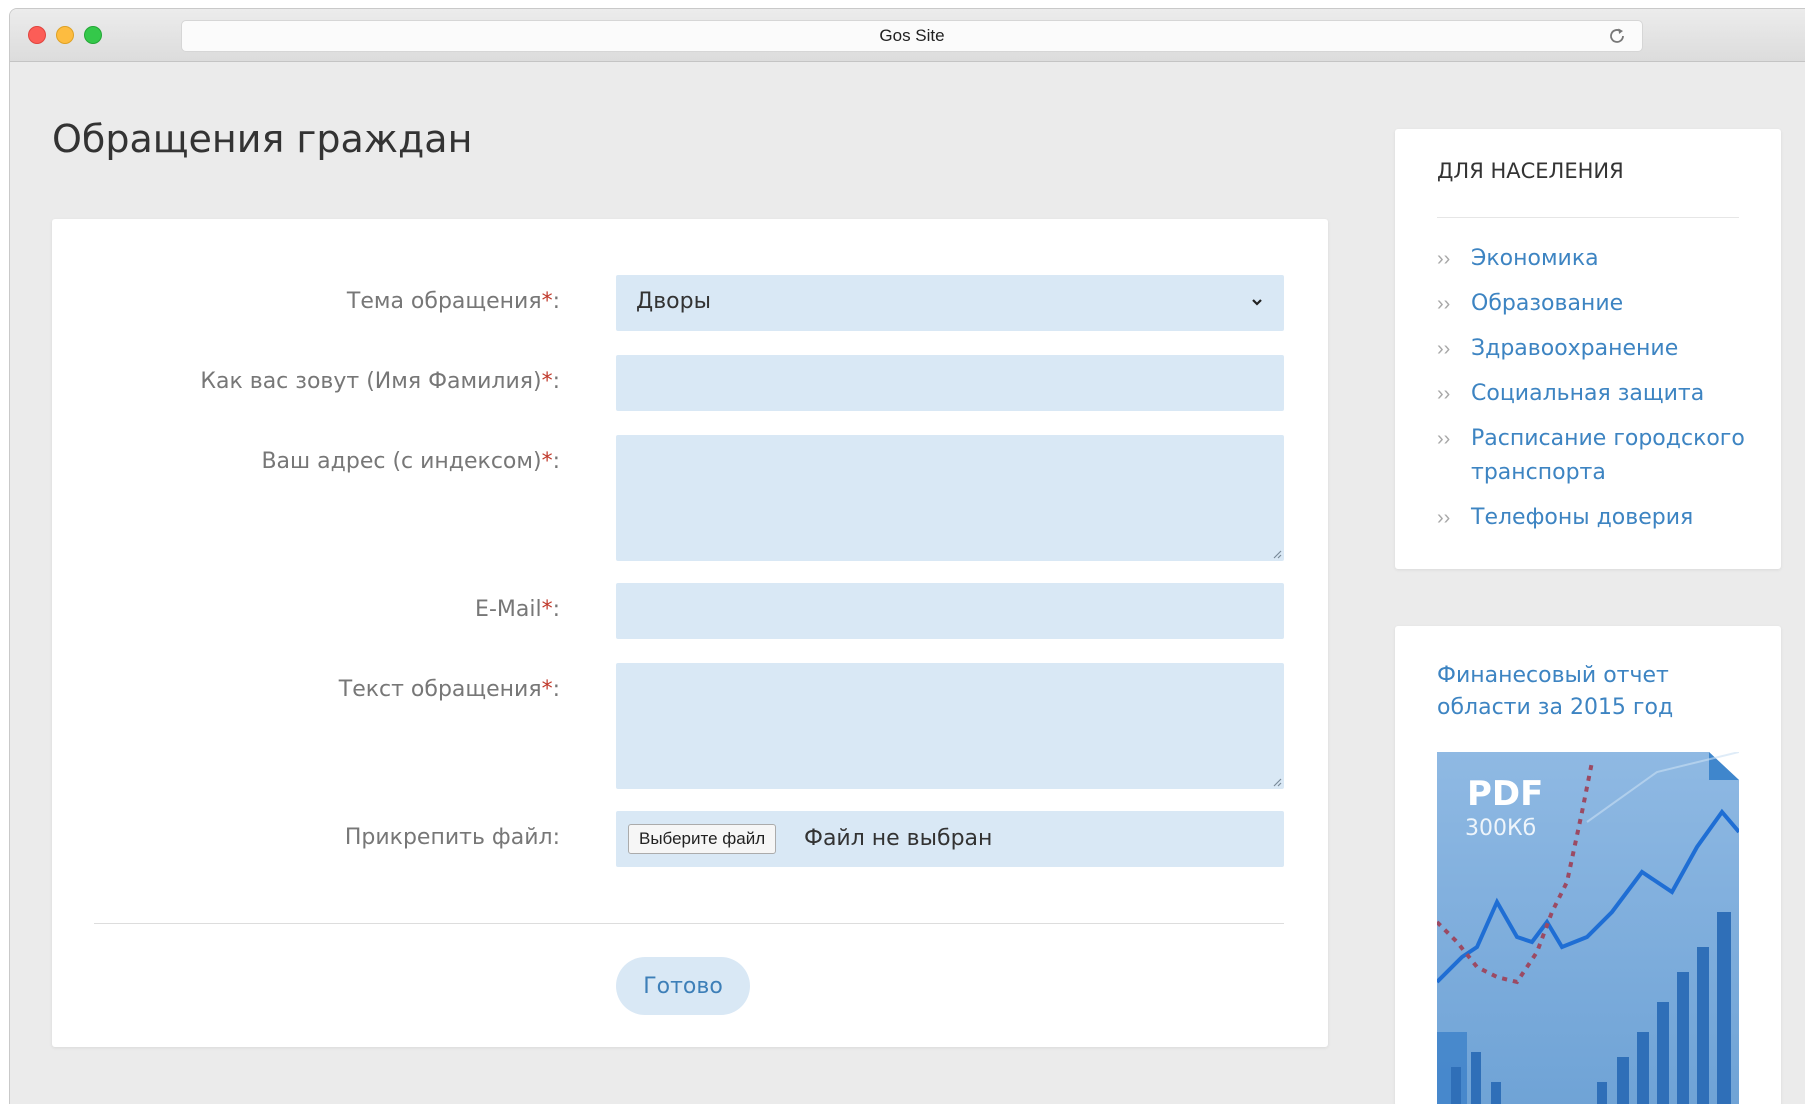  I want to click on form-divider, so click(689, 923).